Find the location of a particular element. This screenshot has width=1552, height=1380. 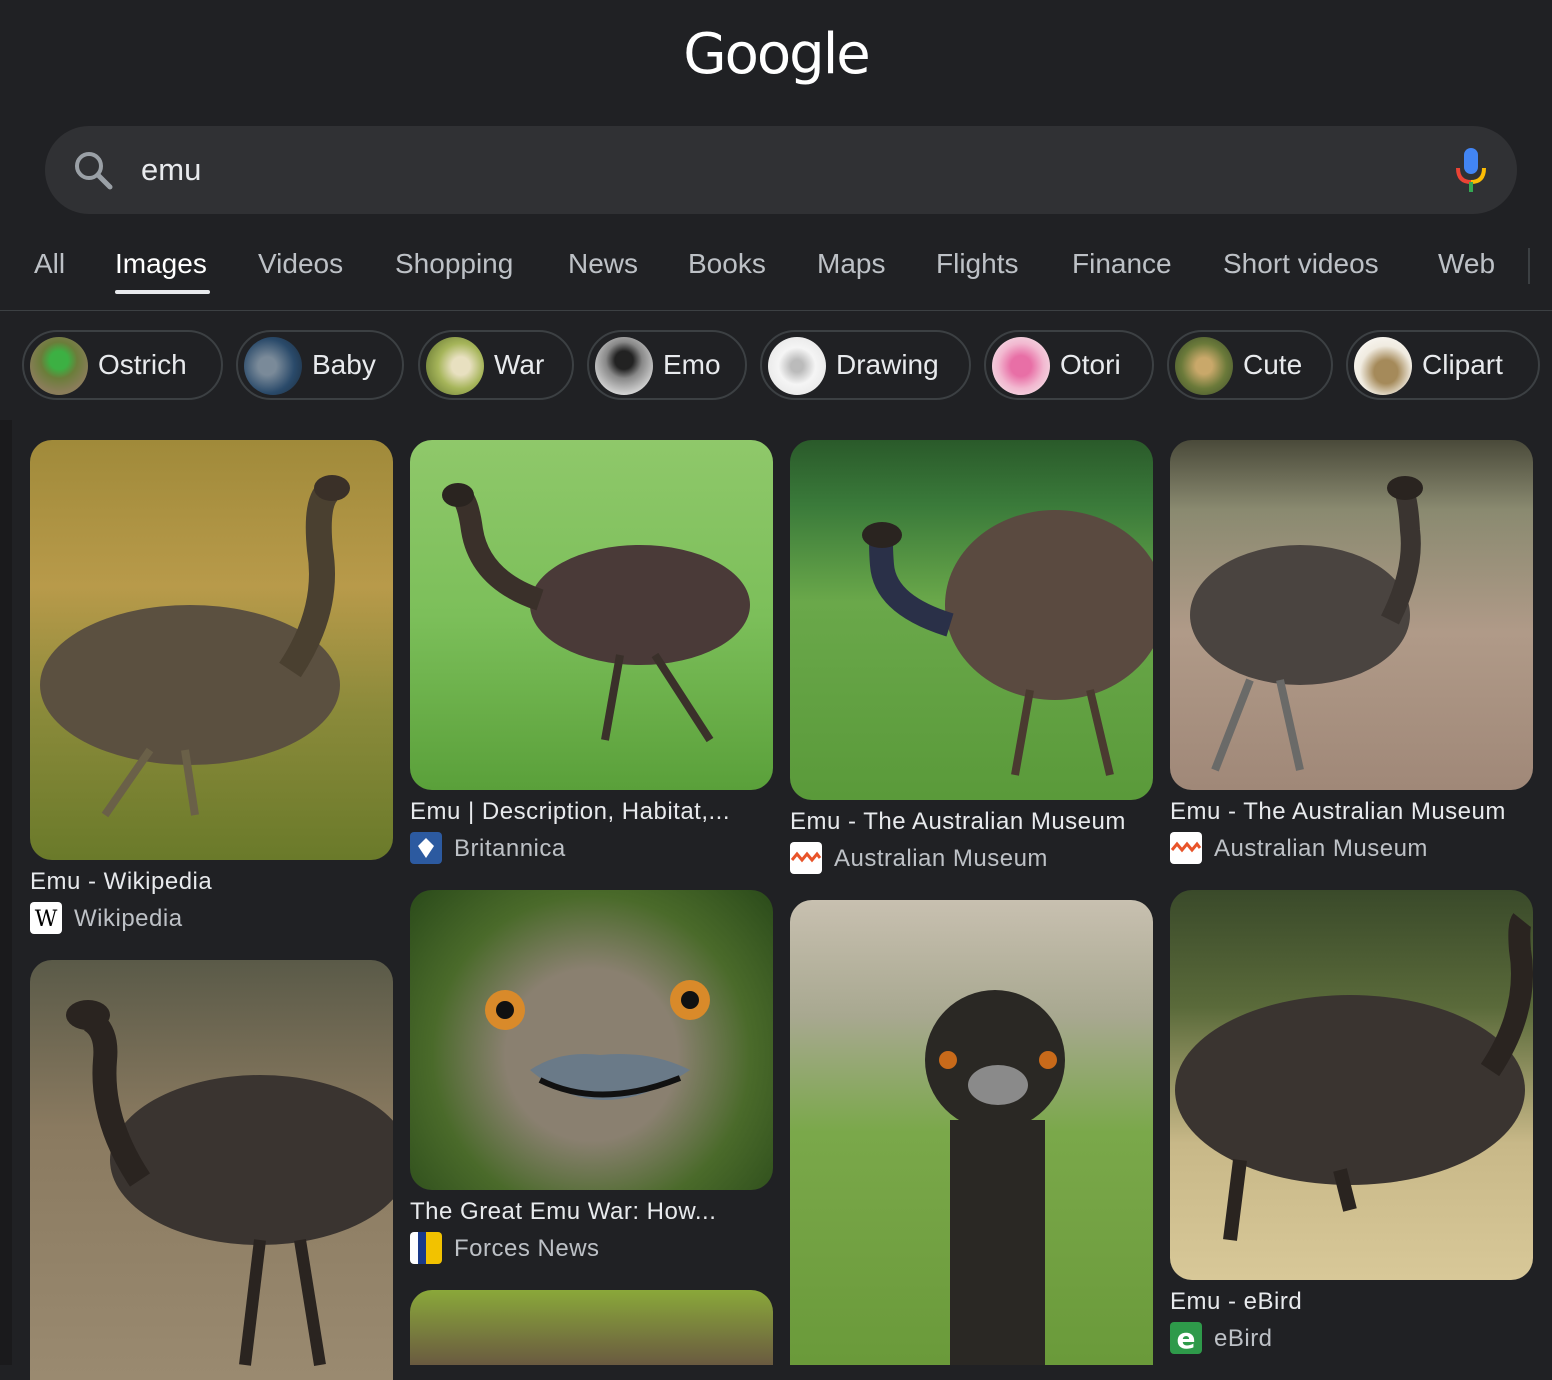

chip-emo: Emo is located at coordinates (667, 365).